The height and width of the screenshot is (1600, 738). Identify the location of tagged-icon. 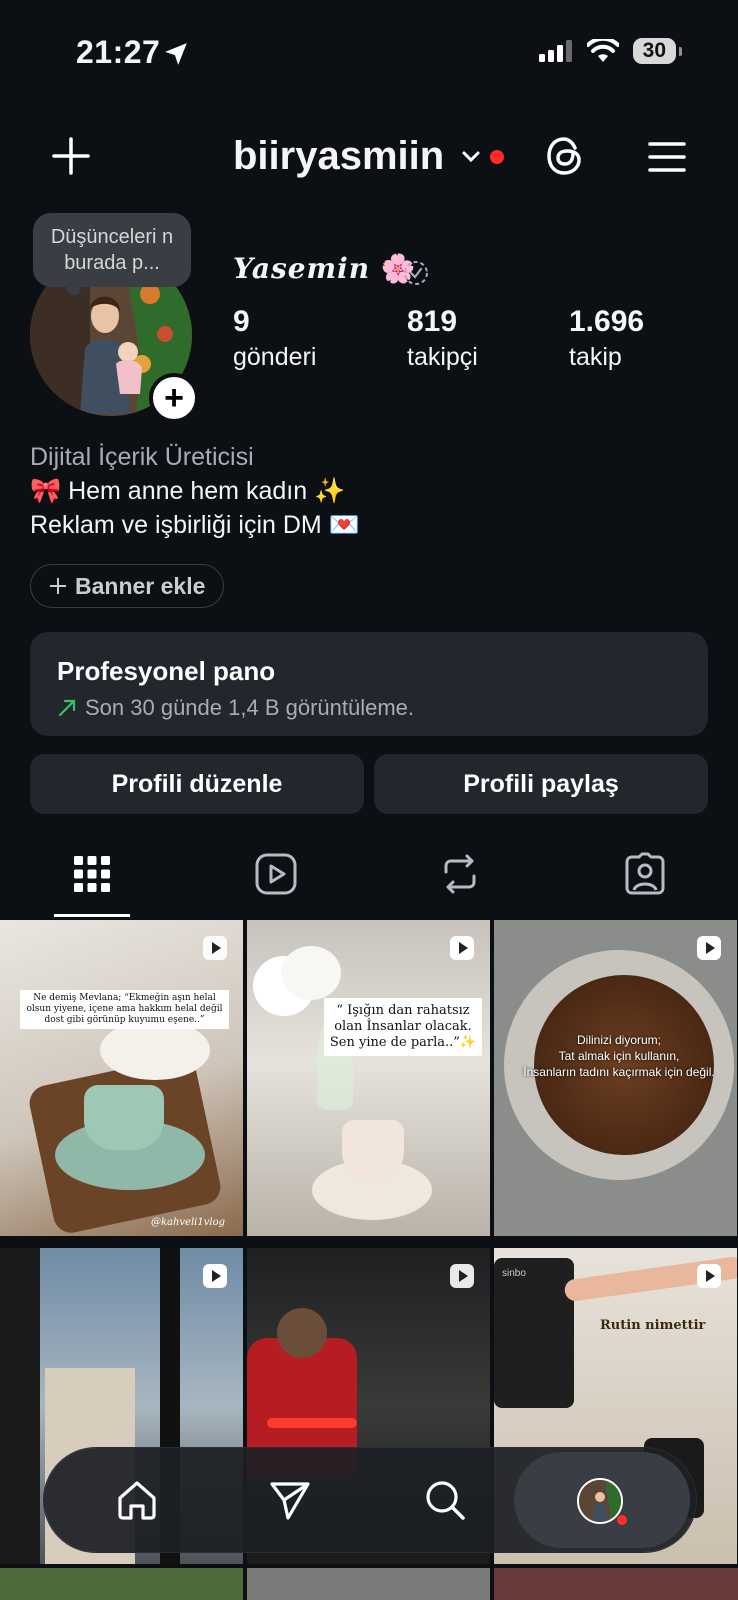
(645, 874).